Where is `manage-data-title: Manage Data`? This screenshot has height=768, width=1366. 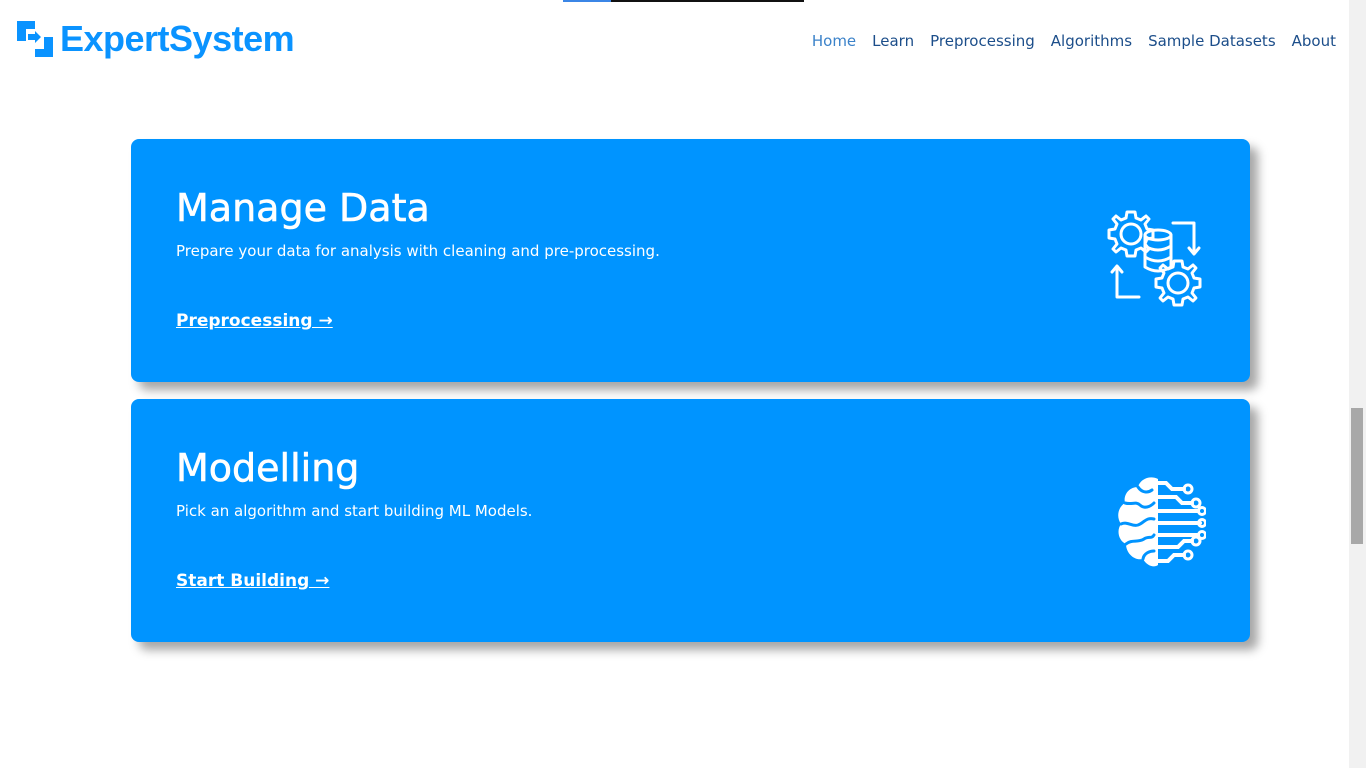 manage-data-title: Manage Data is located at coordinates (303, 208).